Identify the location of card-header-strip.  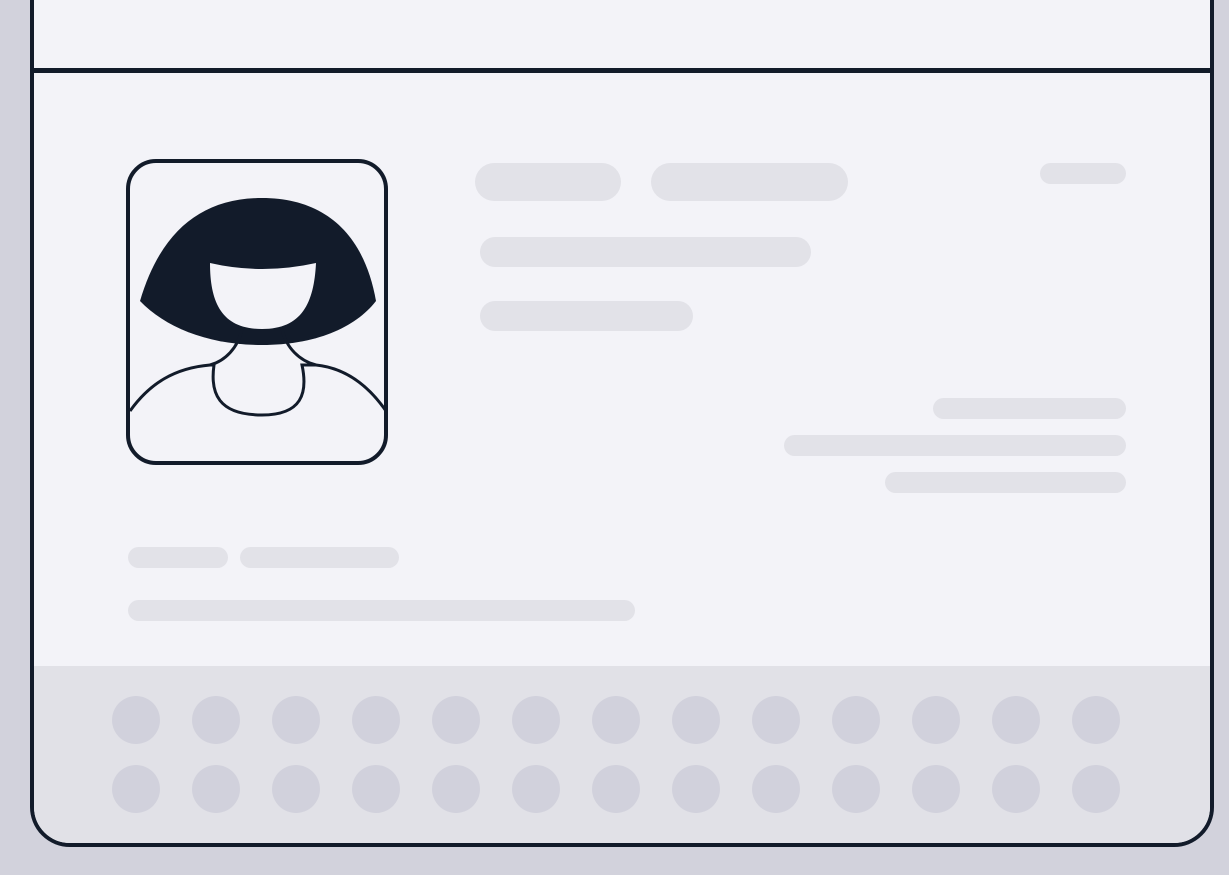
(622, 36).